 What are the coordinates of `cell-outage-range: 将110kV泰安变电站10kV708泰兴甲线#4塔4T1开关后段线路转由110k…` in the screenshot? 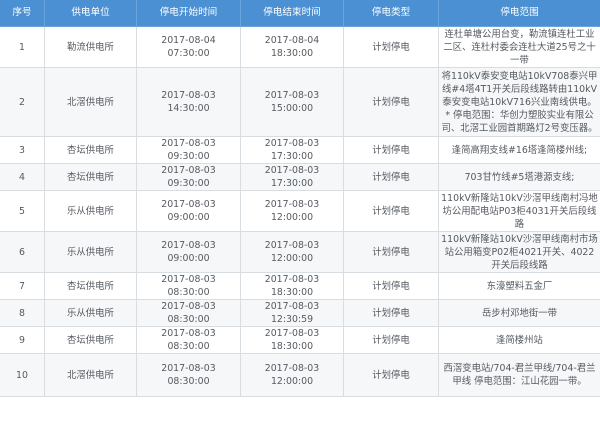 It's located at (519, 102).